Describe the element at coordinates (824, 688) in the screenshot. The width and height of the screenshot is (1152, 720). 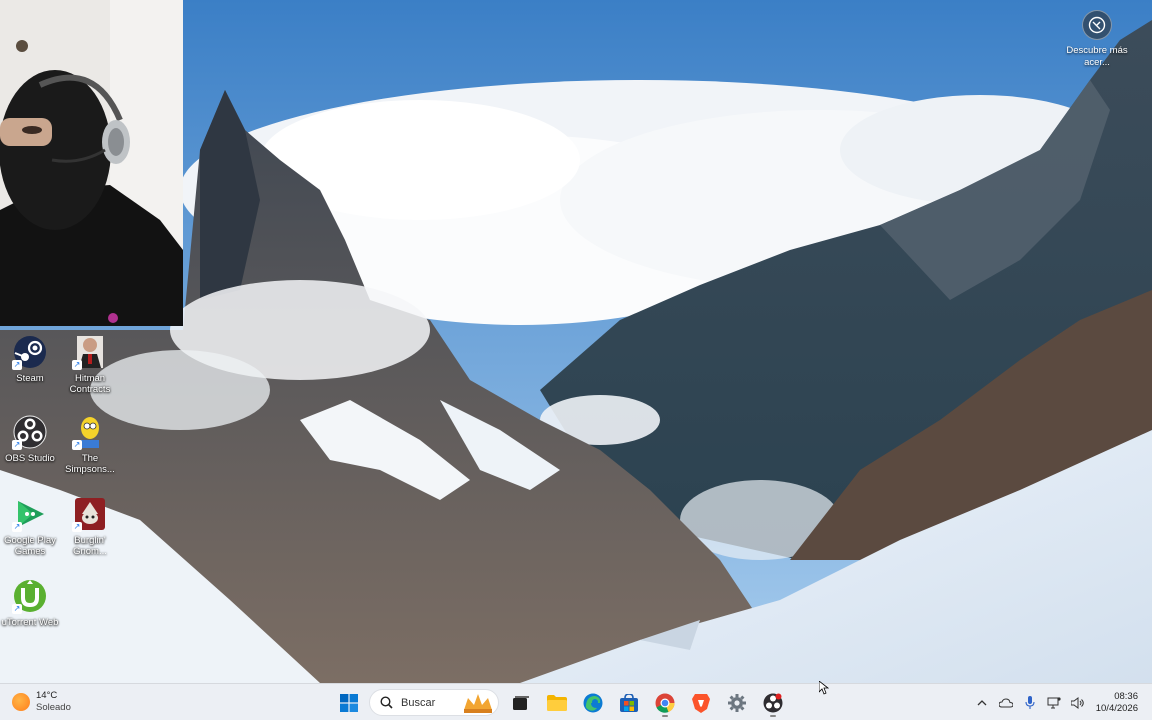
I see `mouse-cursor-icon` at that location.